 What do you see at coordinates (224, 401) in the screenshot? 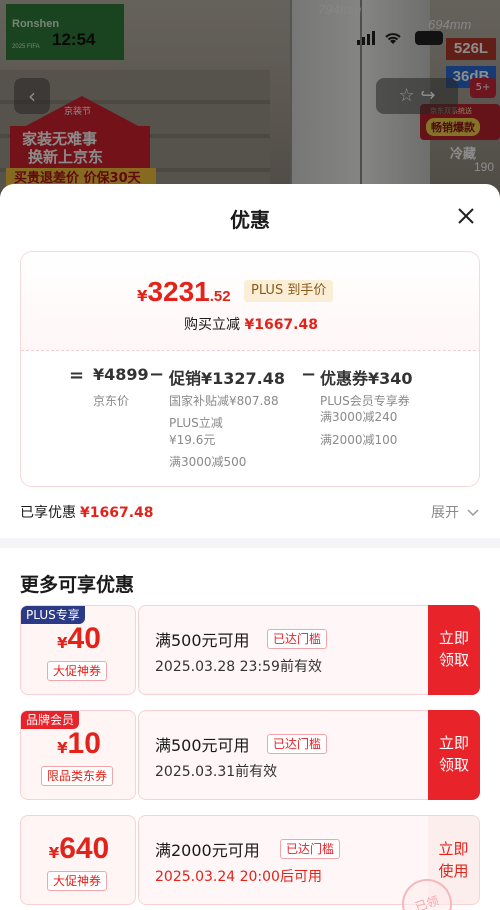
I see `promotion-detail: 国家补贴减¥807.88` at bounding box center [224, 401].